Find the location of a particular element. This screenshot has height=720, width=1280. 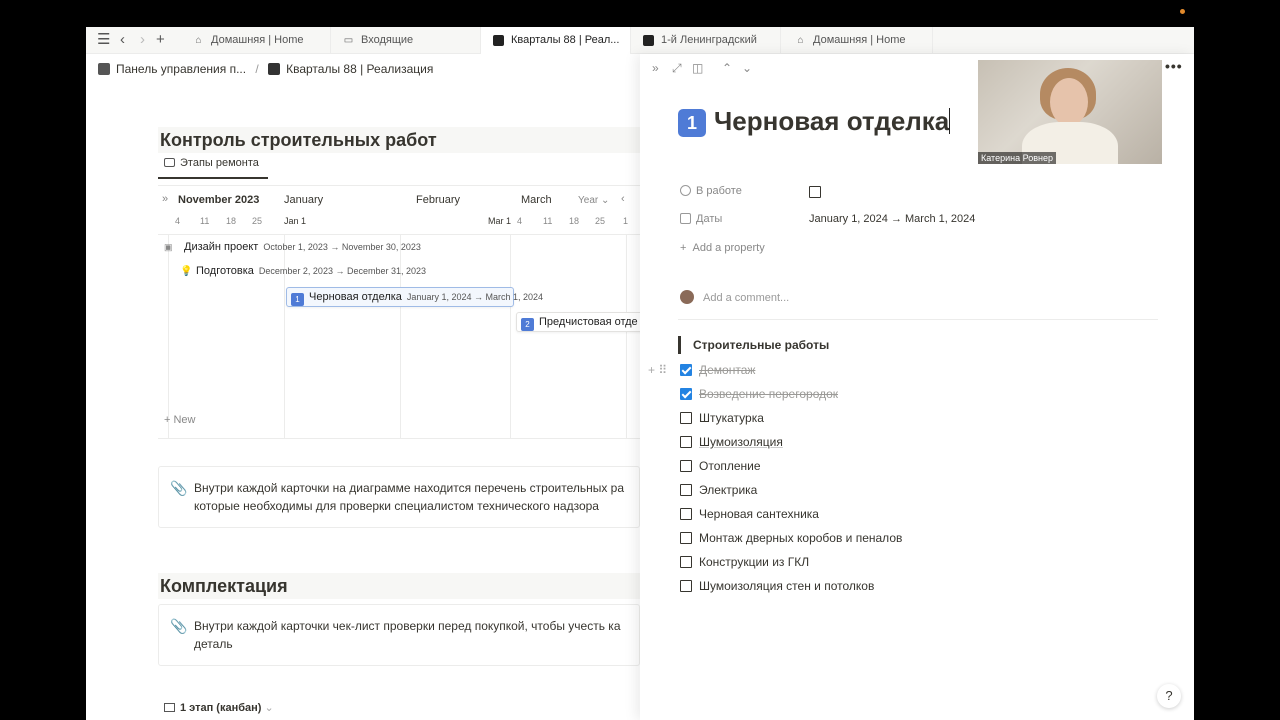

open-as-page-icon: ◫ is located at coordinates (697, 68).